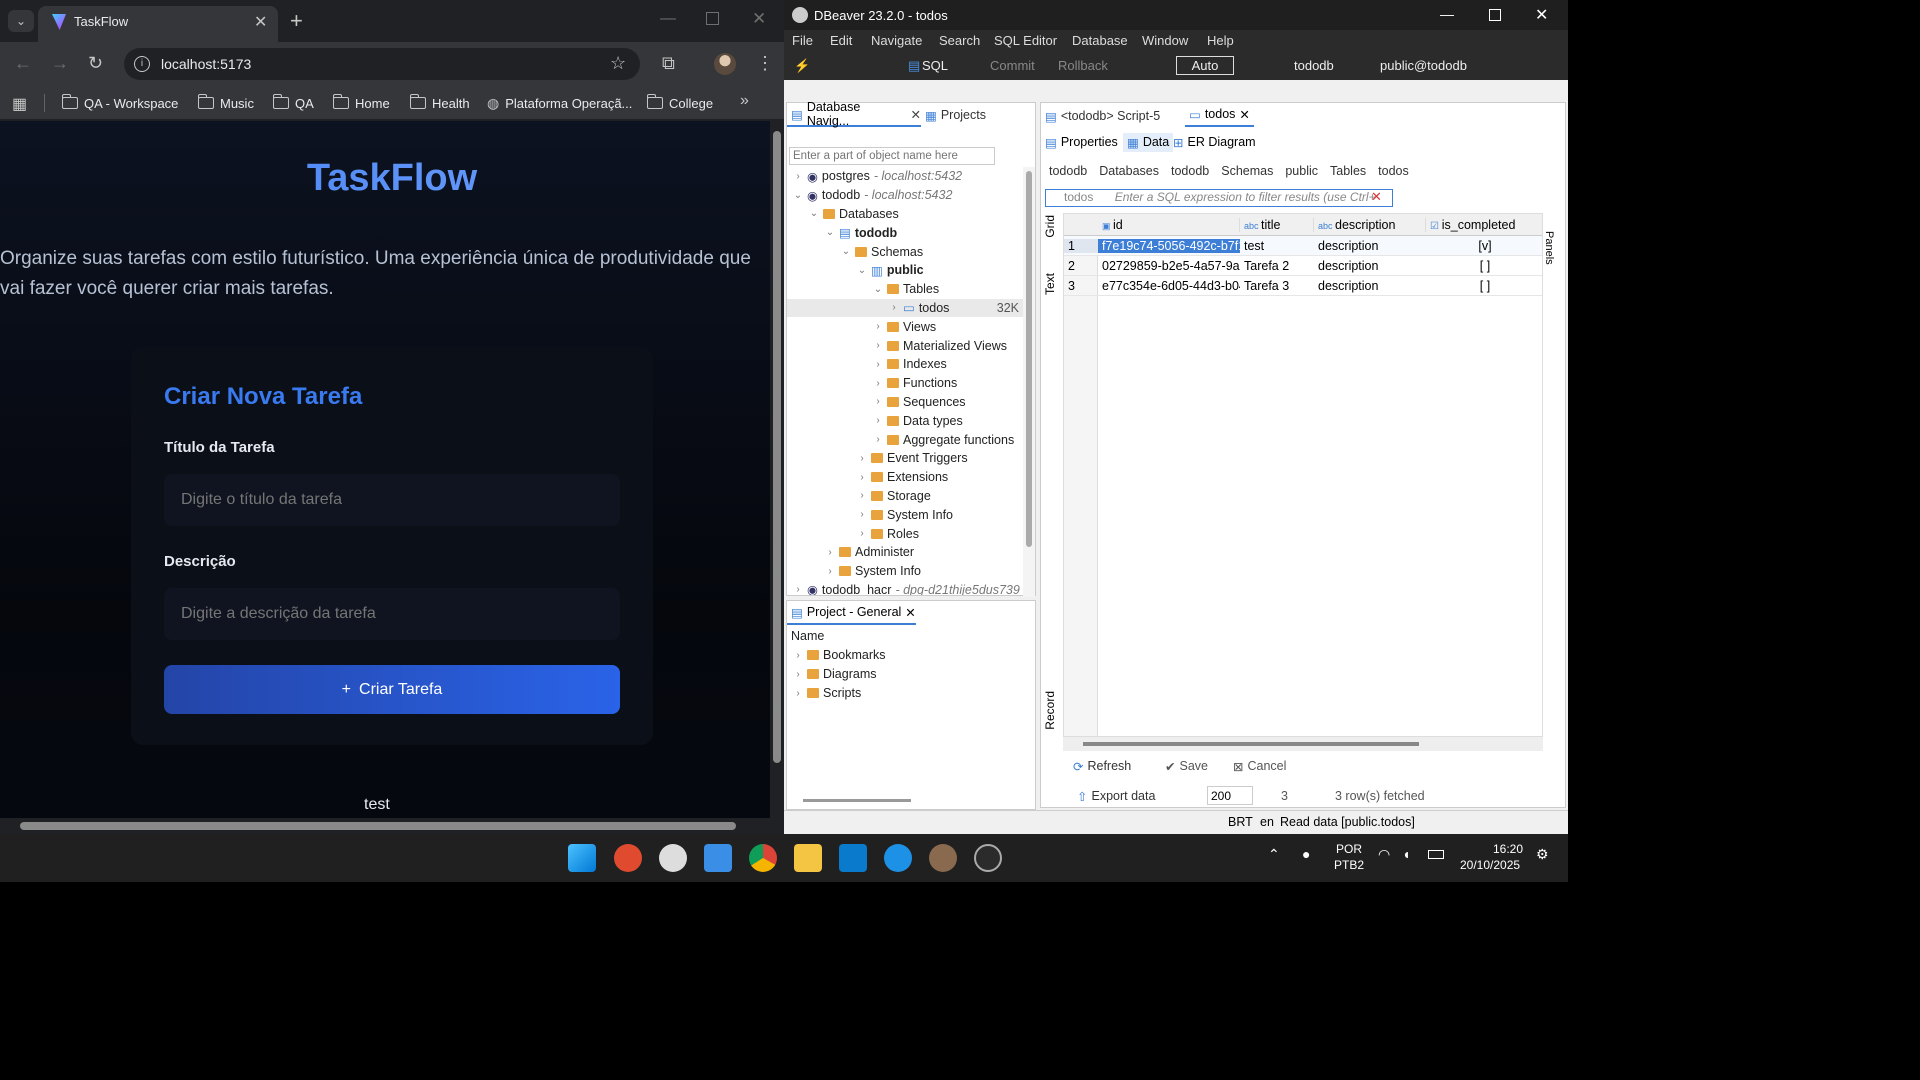  I want to click on tree-item: › Functions, so click(905, 383).